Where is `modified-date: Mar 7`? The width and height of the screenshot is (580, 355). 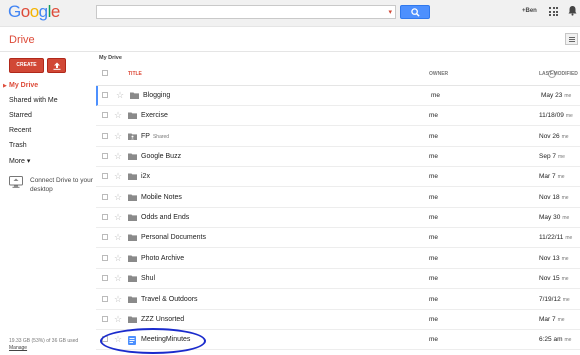 modified-date: Mar 7 is located at coordinates (547, 319).